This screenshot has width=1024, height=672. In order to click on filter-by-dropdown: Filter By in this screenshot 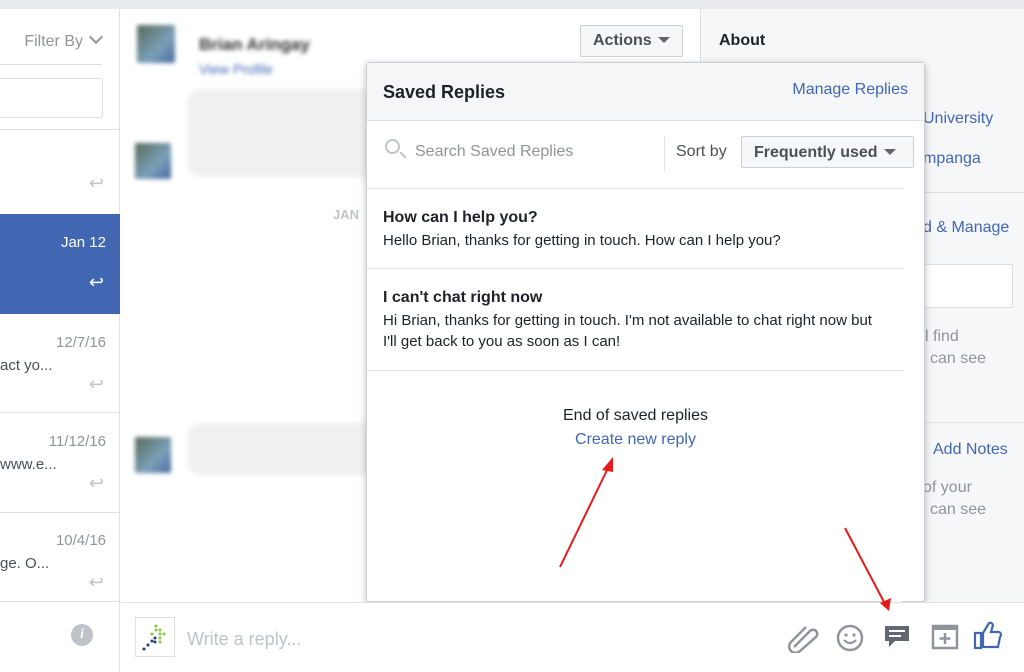, I will do `click(64, 40)`.